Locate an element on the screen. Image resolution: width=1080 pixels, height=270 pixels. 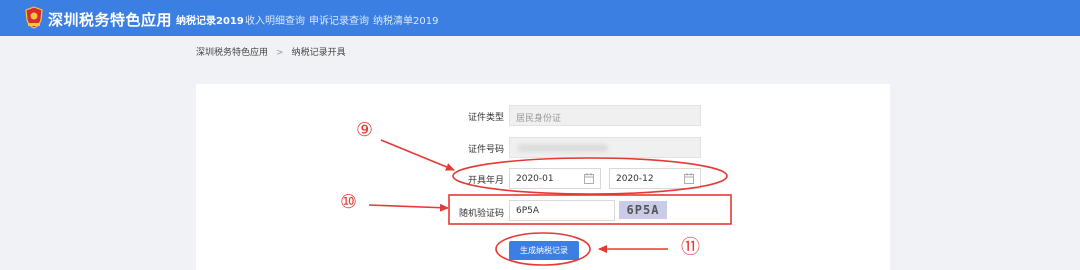
nav-tax-list-2019: 纳税清单2019 is located at coordinates (405, 19).